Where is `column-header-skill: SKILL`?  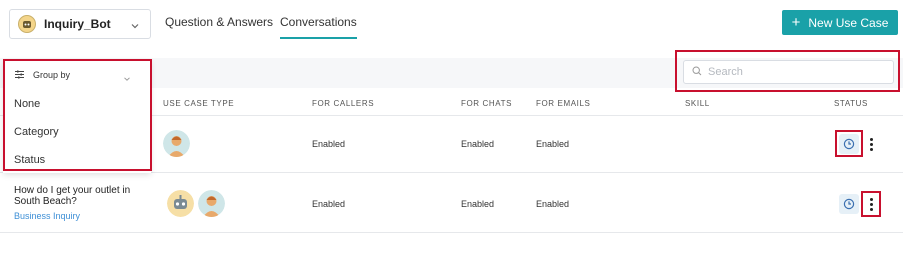
column-header-skill: SKILL is located at coordinates (697, 103).